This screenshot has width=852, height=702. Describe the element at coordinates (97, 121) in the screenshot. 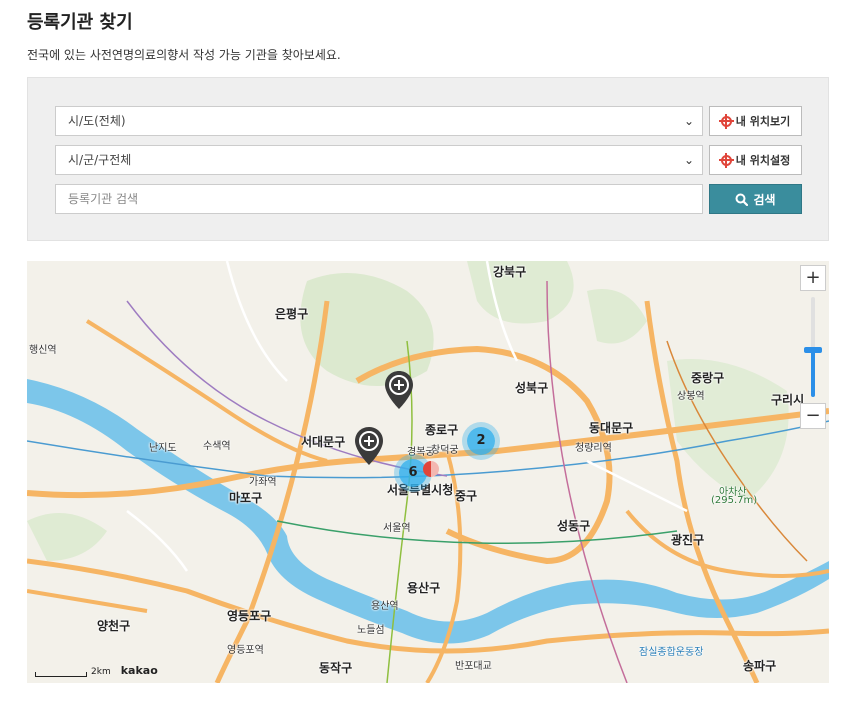

I see `sido-select-value: 시/도(전체)` at that location.